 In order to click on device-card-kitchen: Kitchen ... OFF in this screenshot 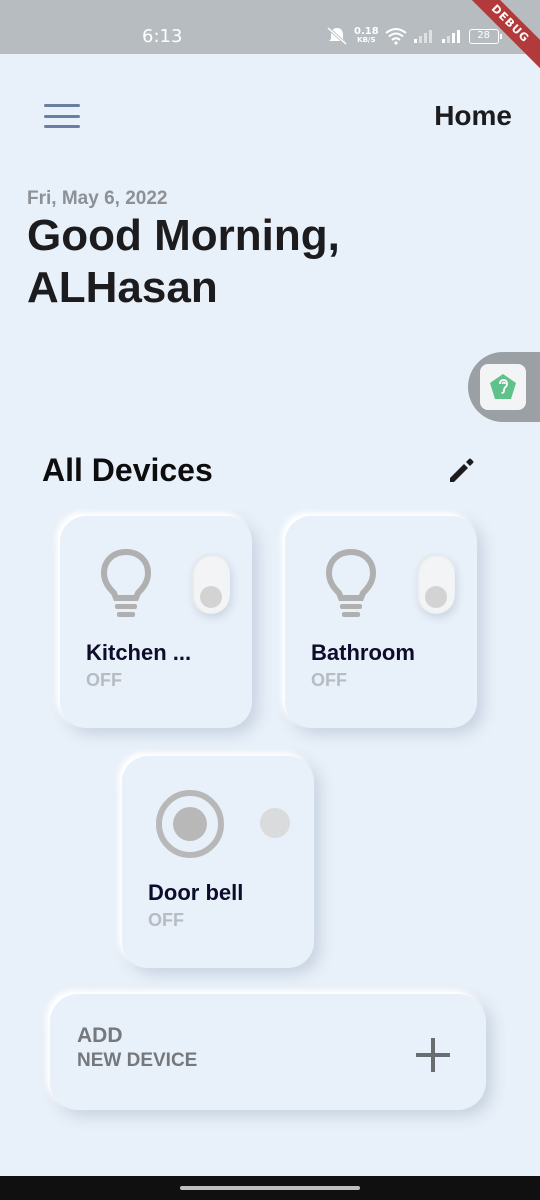, I will do `click(156, 622)`.